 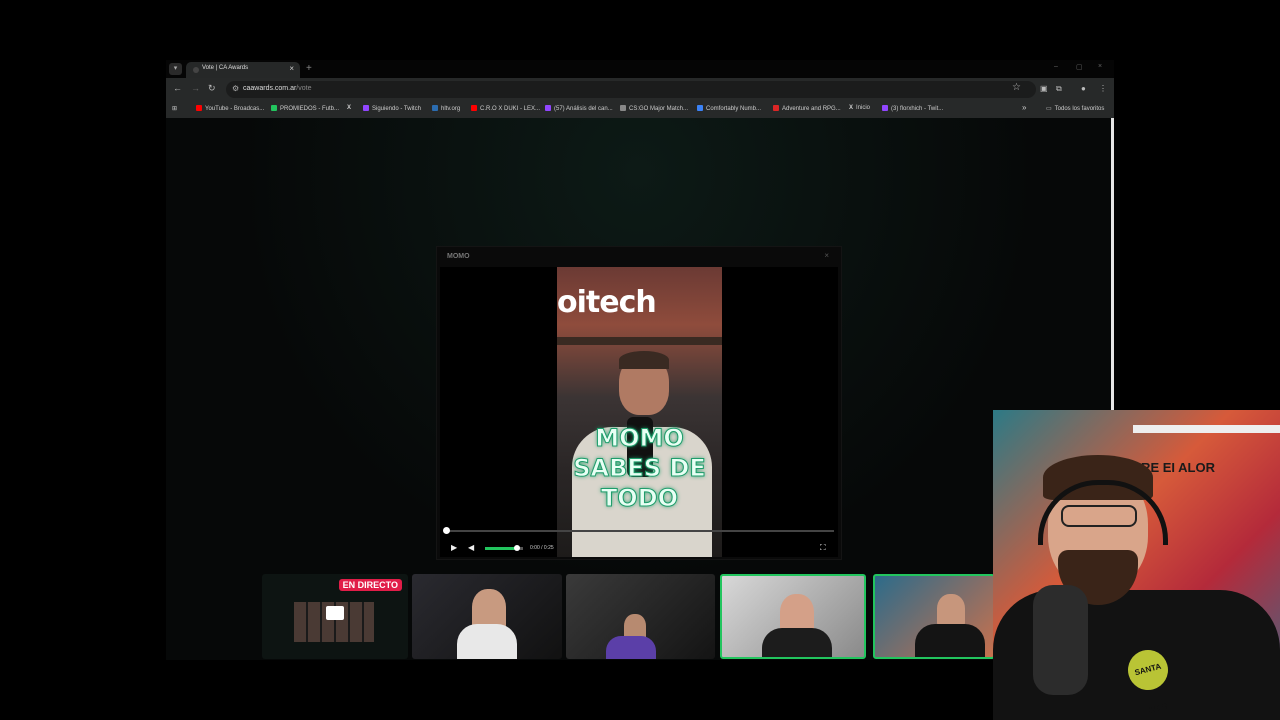 What do you see at coordinates (451, 109) in the screenshot?
I see `bookmark-label: hltv.org` at bounding box center [451, 109].